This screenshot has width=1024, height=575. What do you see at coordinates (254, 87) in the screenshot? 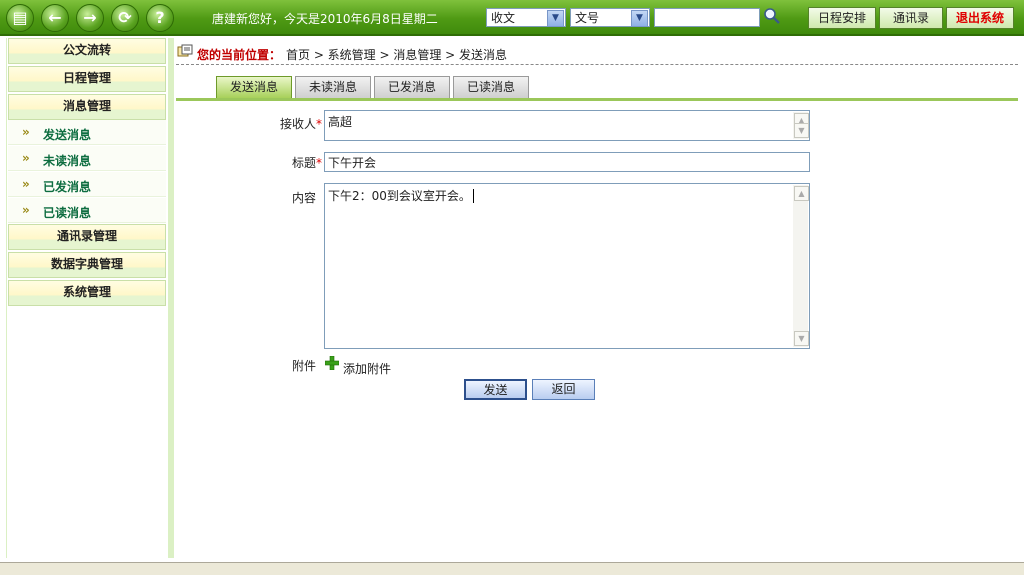
I see `tab-send-message: 发送消息` at bounding box center [254, 87].